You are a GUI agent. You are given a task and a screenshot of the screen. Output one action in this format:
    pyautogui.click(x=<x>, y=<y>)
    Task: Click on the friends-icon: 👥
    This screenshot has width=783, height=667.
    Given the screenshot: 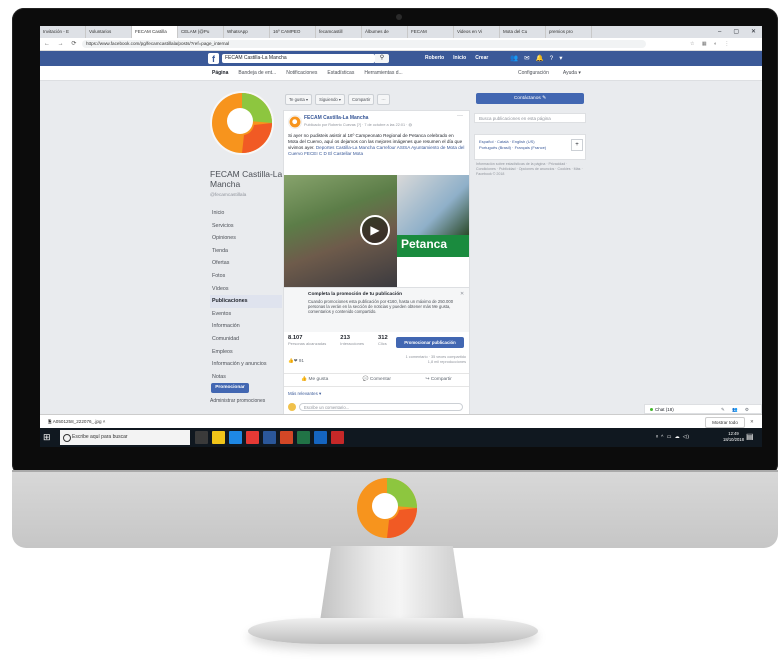 What is the action you would take?
    pyautogui.click(x=514, y=58)
    